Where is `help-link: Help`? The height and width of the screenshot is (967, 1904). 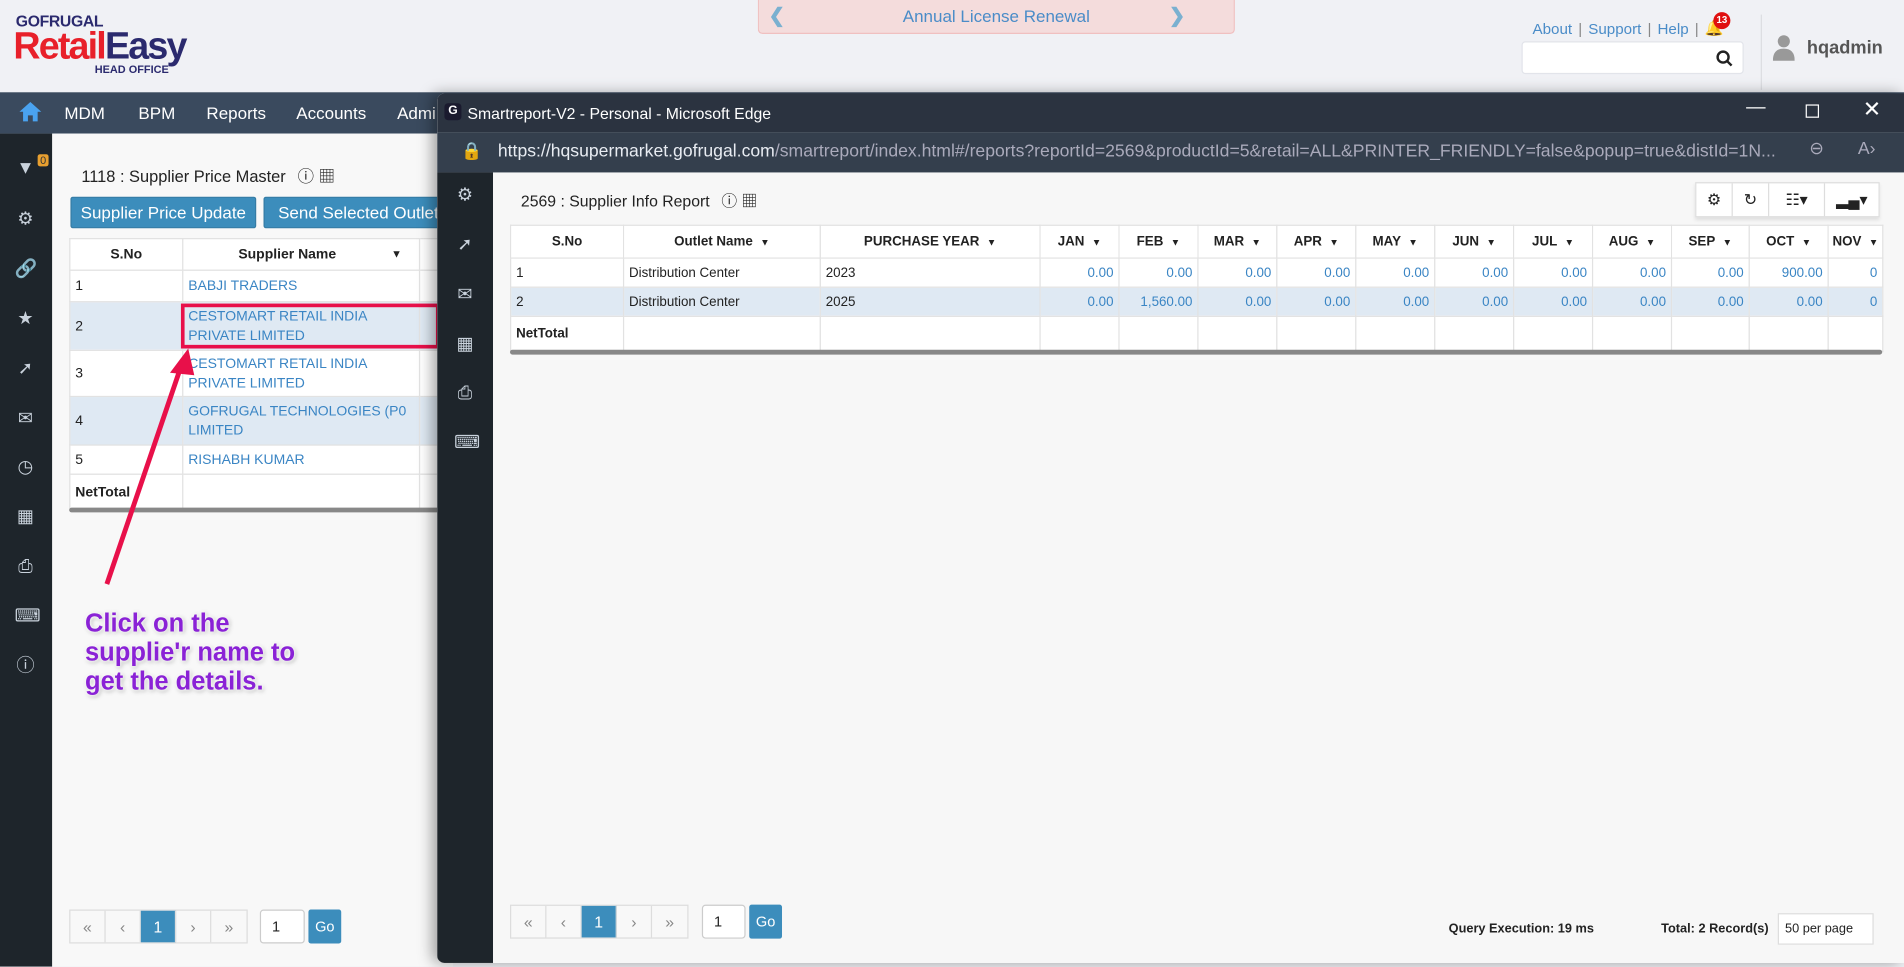 help-link: Help is located at coordinates (1672, 28).